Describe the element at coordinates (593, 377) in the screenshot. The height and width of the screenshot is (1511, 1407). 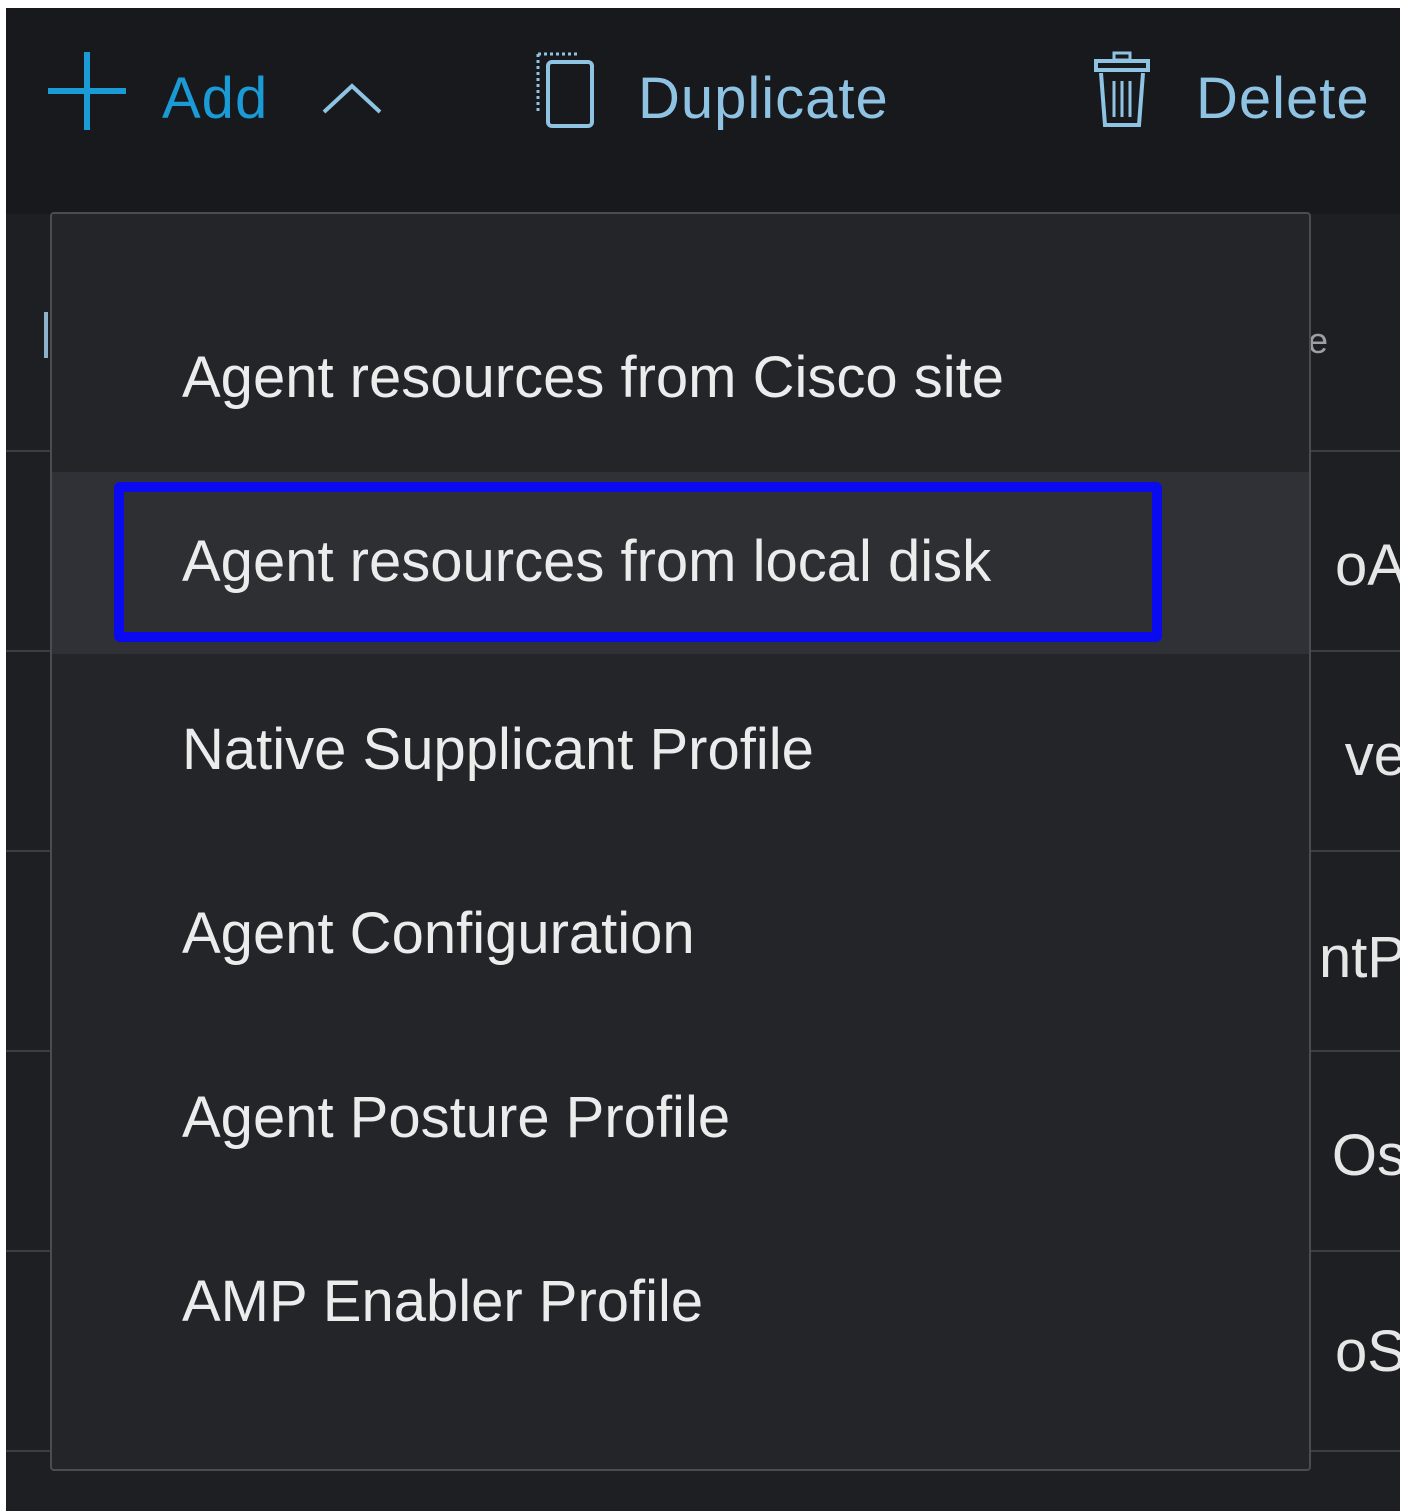
I see `menu-item-label: Agent resources from Cisco site` at that location.